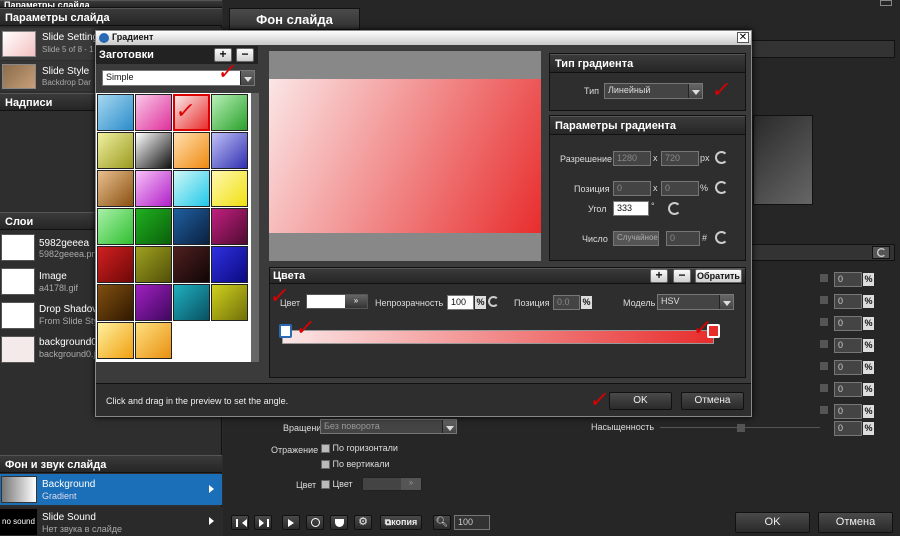  I want to click on tab-background: Фон слайда, so click(294, 19).